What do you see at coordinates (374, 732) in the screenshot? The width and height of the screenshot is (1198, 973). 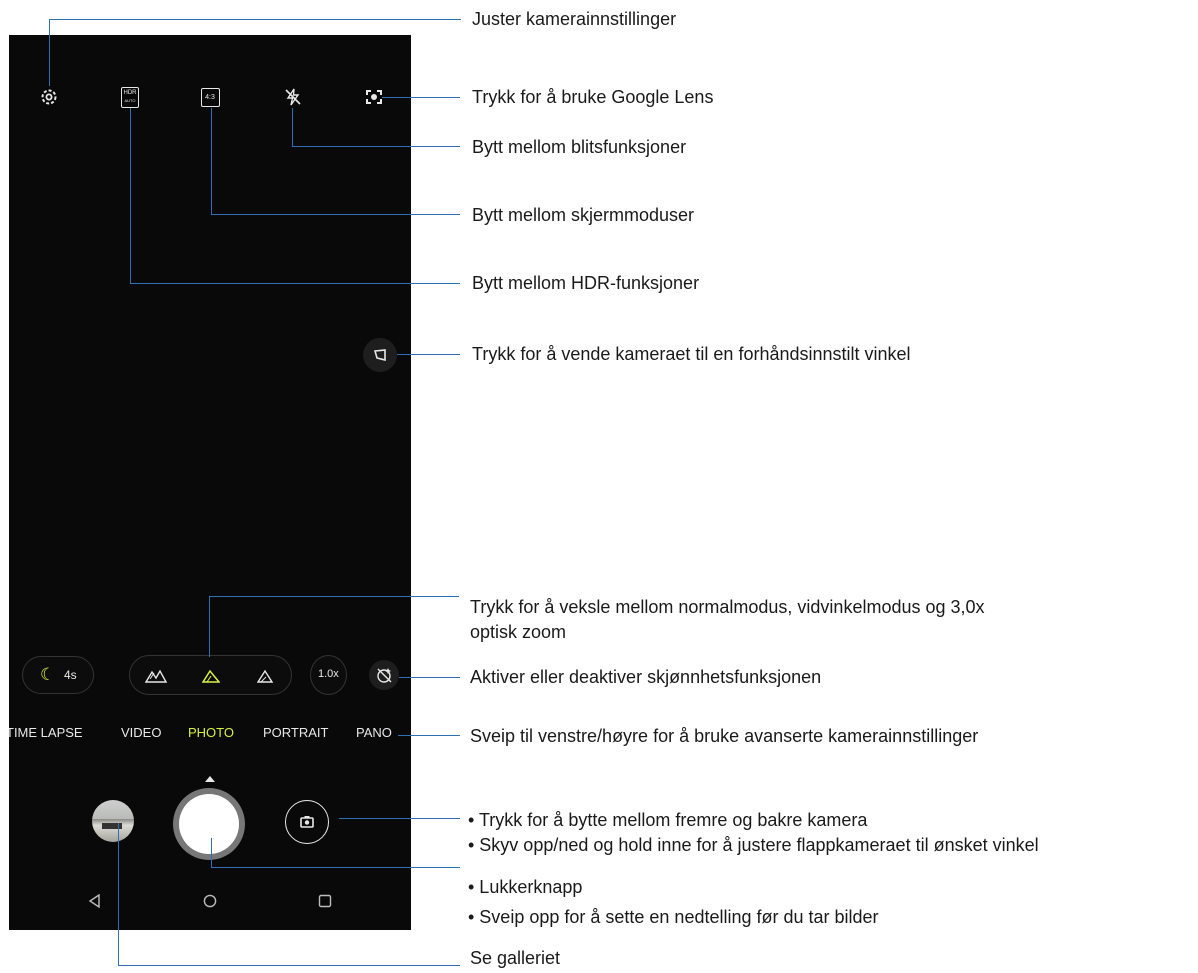 I see `mode-pano: PANO` at bounding box center [374, 732].